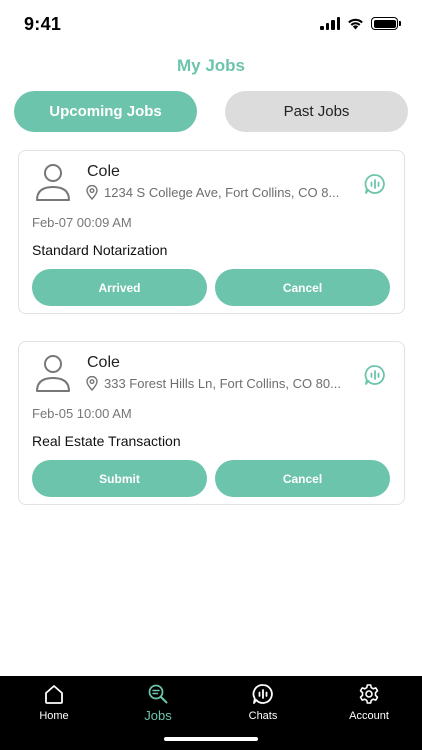  Describe the element at coordinates (54, 716) in the screenshot. I see `nav-label-home: Home` at that location.